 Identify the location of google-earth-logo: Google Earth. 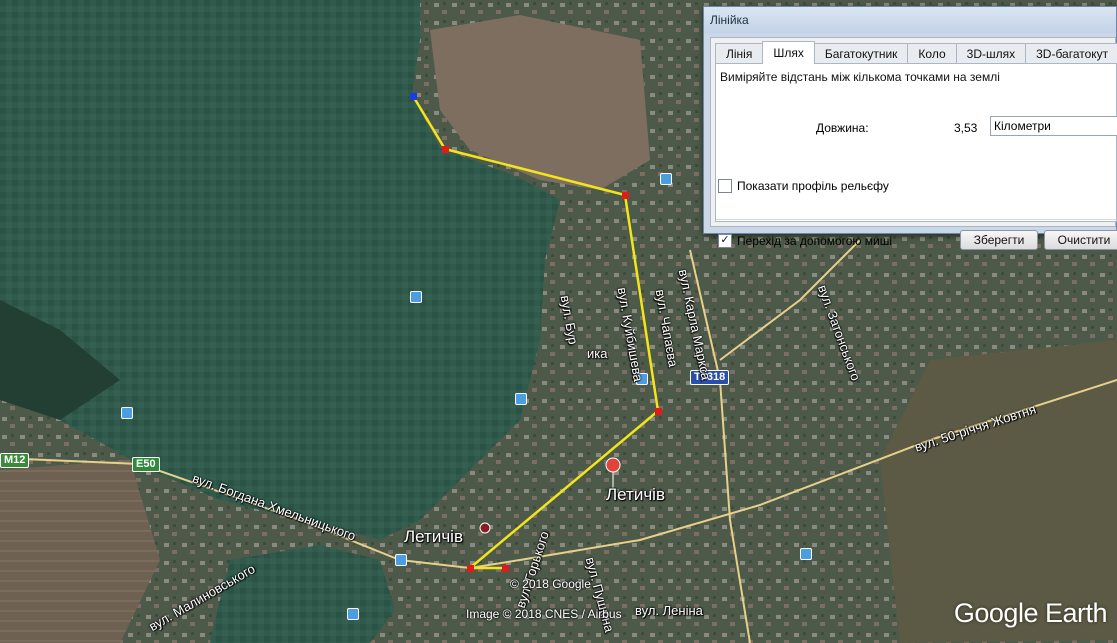
(1030, 613).